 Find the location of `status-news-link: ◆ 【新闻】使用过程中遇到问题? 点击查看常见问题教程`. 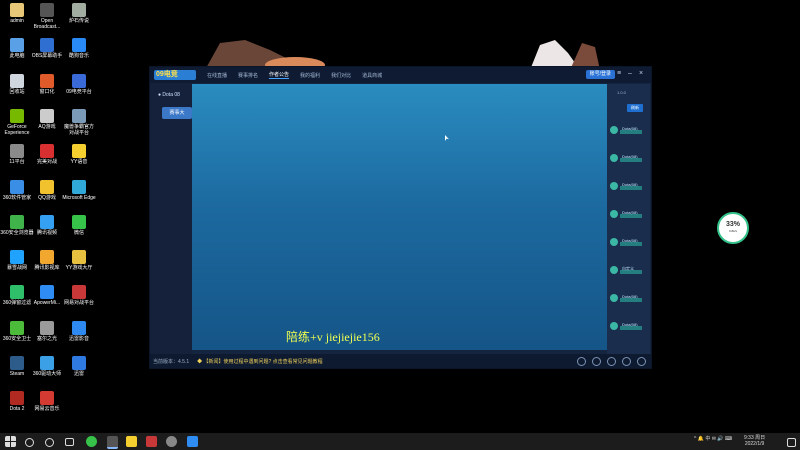

status-news-link: ◆ 【新闻】使用过程中遇到问题? 点击查看常见问题教程 is located at coordinates (260, 361).